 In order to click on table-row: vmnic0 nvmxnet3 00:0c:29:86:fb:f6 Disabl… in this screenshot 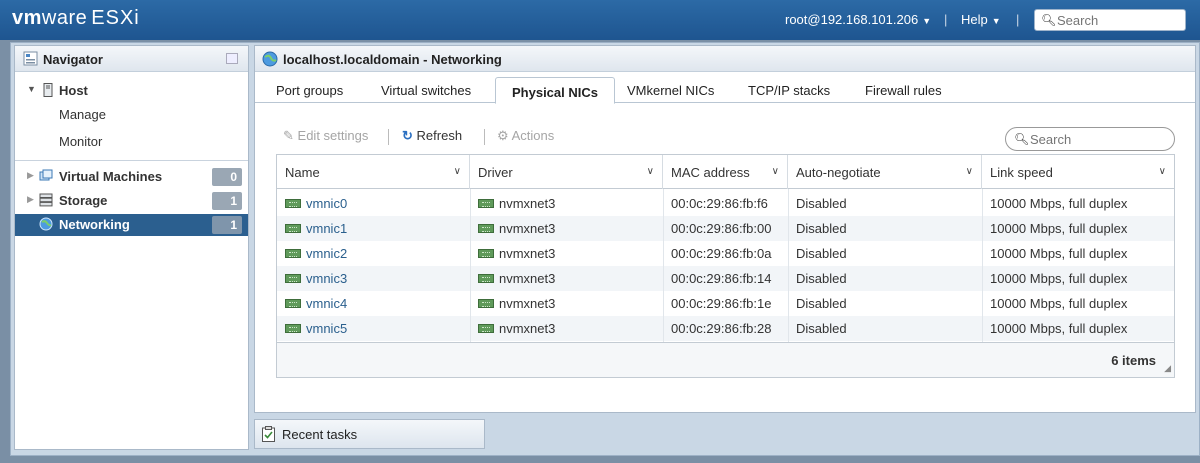, I will do `click(725, 203)`.